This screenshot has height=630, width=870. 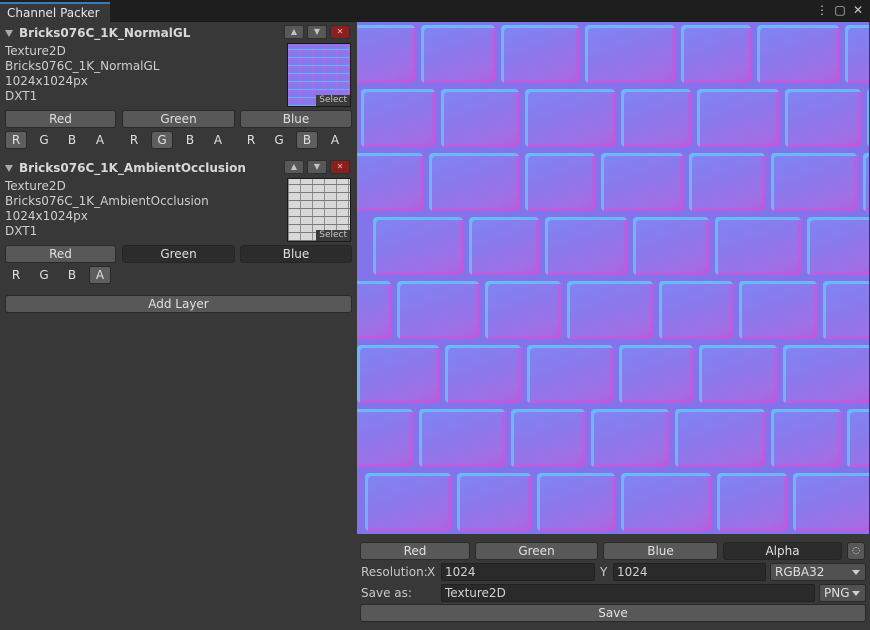 What do you see at coordinates (842, 593) in the screenshot?
I see `file-format-dropdown: PNG` at bounding box center [842, 593].